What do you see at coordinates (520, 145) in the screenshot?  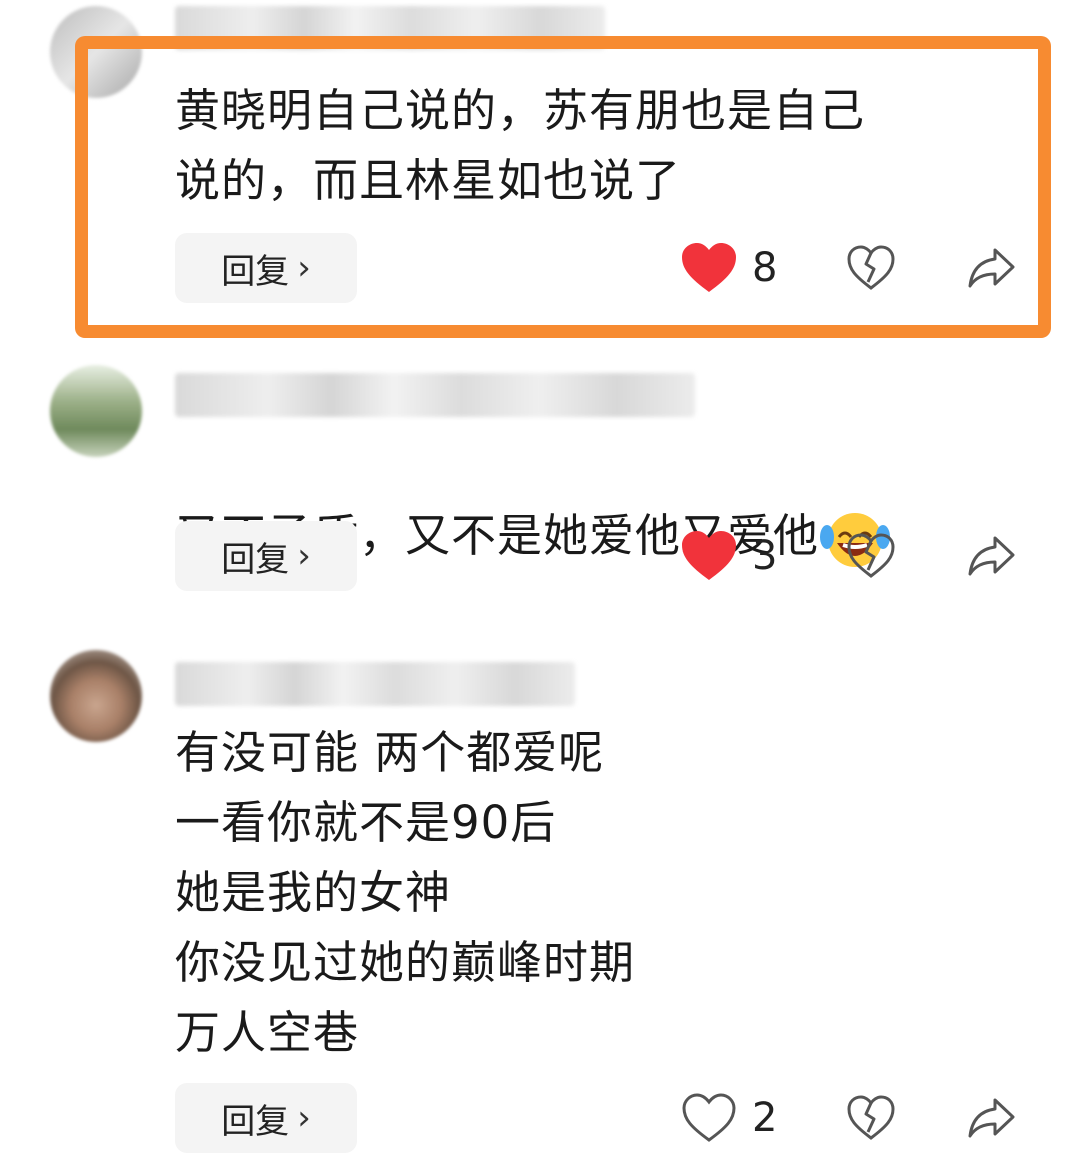 I see `comment-text: 黄晓明自己说的，苏有朋也是自己 说的，而且林星如也说了` at bounding box center [520, 145].